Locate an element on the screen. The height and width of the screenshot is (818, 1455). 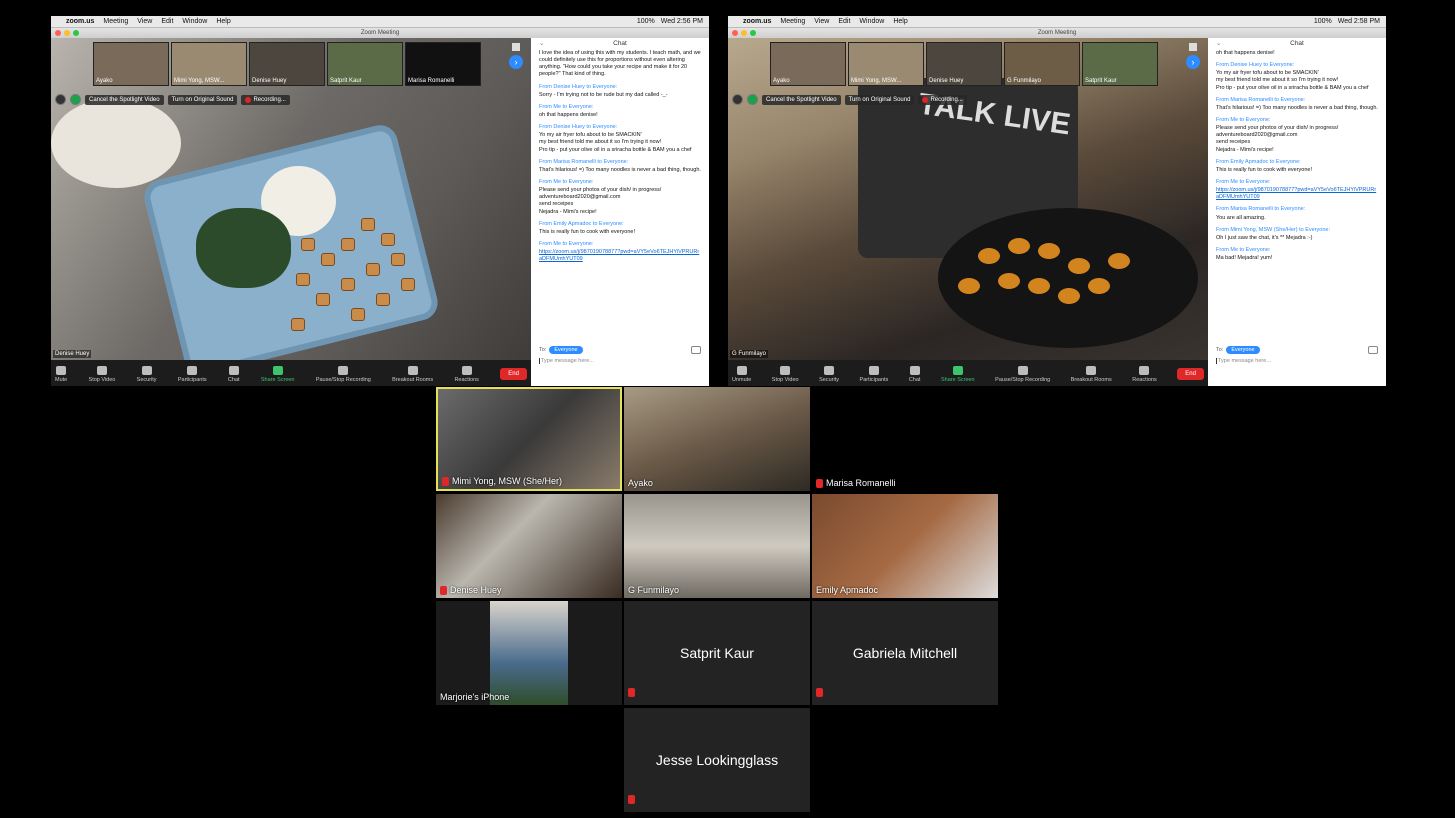
participant-tile: Jesse Lookingglass is located at coordinates (717, 760).